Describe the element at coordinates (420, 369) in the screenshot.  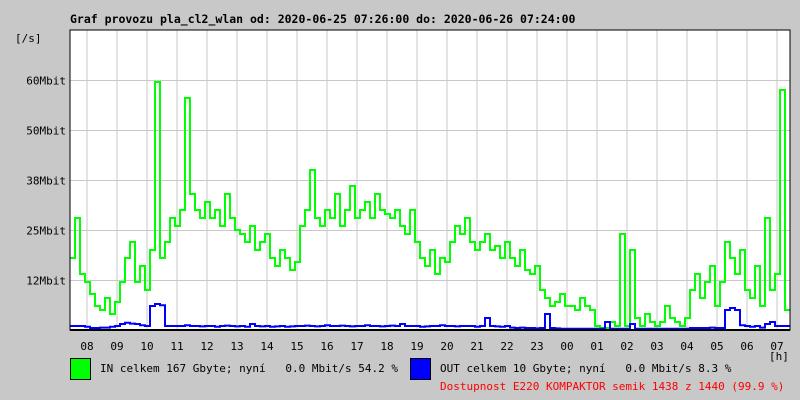
I see `legend-out-swatch` at that location.